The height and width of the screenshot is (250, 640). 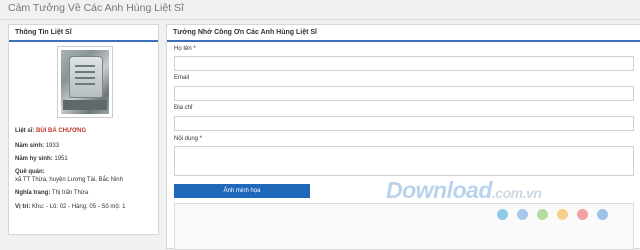 What do you see at coordinates (516, 193) in the screenshot?
I see `watermark-domain: .com.vn` at bounding box center [516, 193].